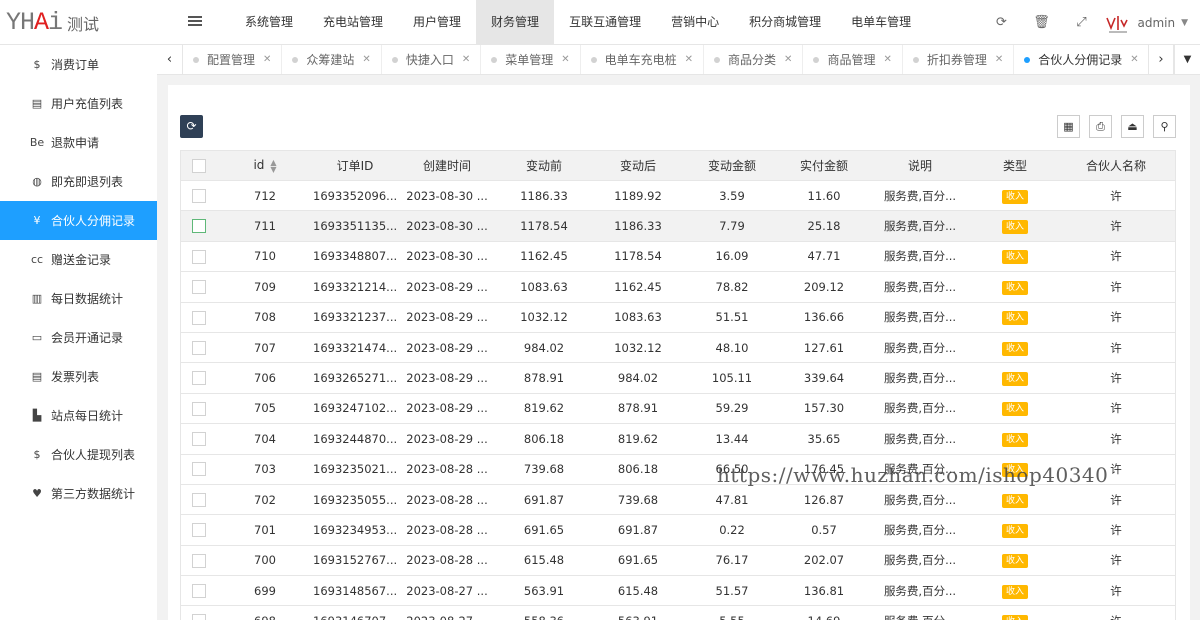 The height and width of the screenshot is (620, 1200). I want to click on topnav-item: 充电站管理, so click(353, 22).